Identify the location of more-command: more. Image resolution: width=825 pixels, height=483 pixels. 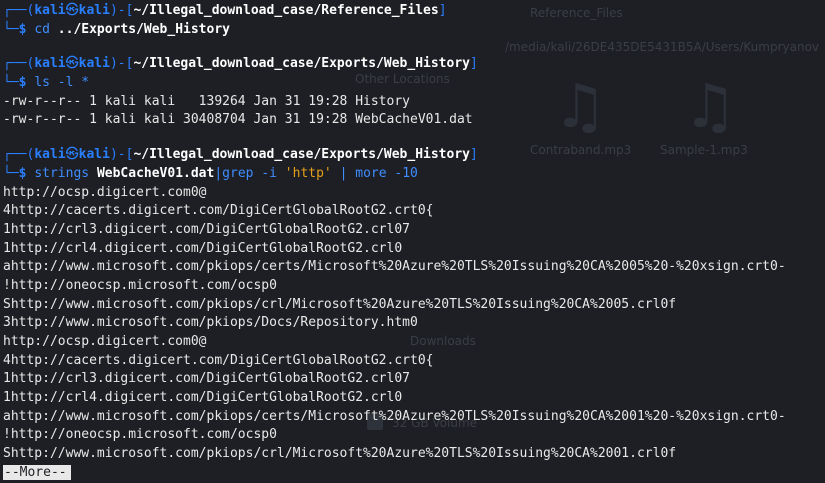
(371, 173).